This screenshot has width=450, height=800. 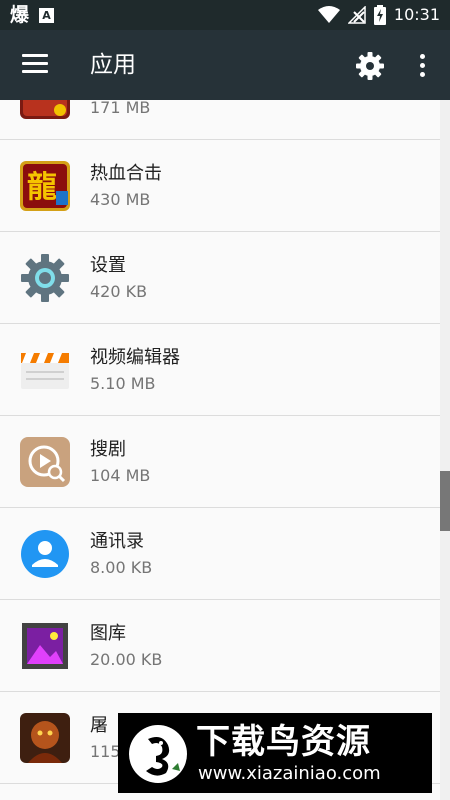 I want to click on rexue-heji-icon: 龍, so click(x=45, y=186).